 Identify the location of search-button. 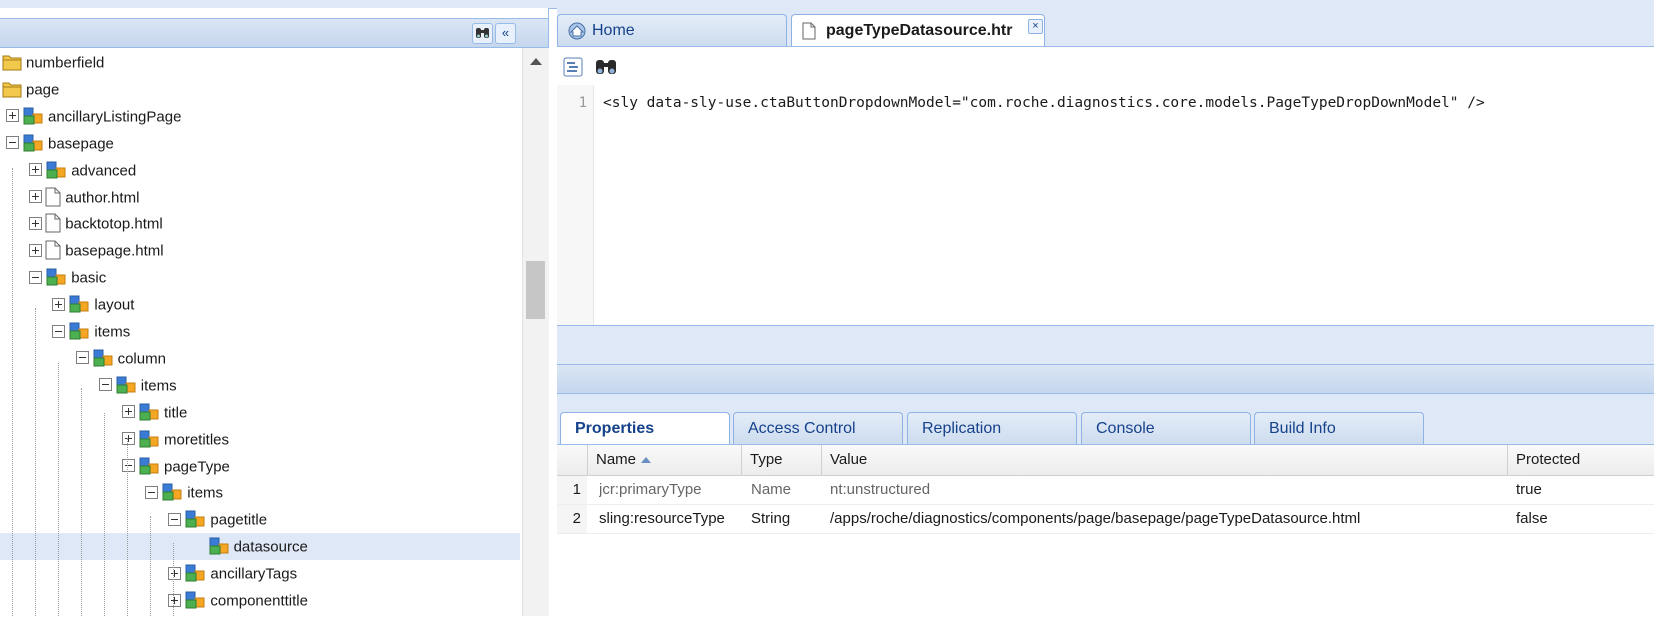
(606, 67).